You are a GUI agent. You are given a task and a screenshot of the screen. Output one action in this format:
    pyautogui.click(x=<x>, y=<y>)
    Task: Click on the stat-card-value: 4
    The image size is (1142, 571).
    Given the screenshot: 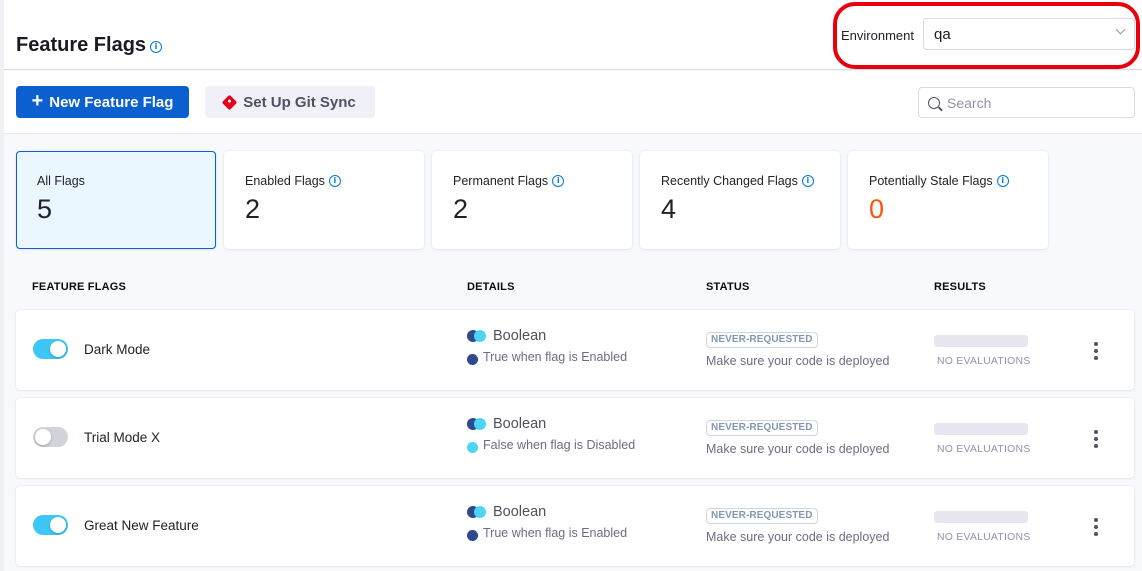 What is the action you would take?
    pyautogui.click(x=669, y=209)
    